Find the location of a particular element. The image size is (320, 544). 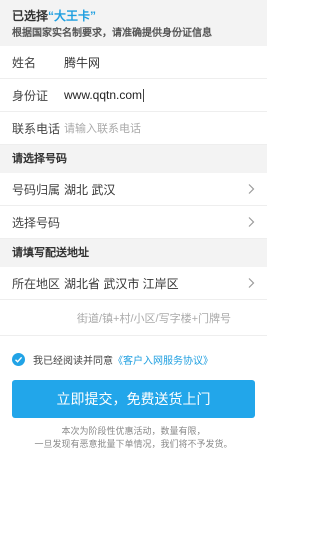

phone-input: 请输入联系电话 is located at coordinates (102, 128).